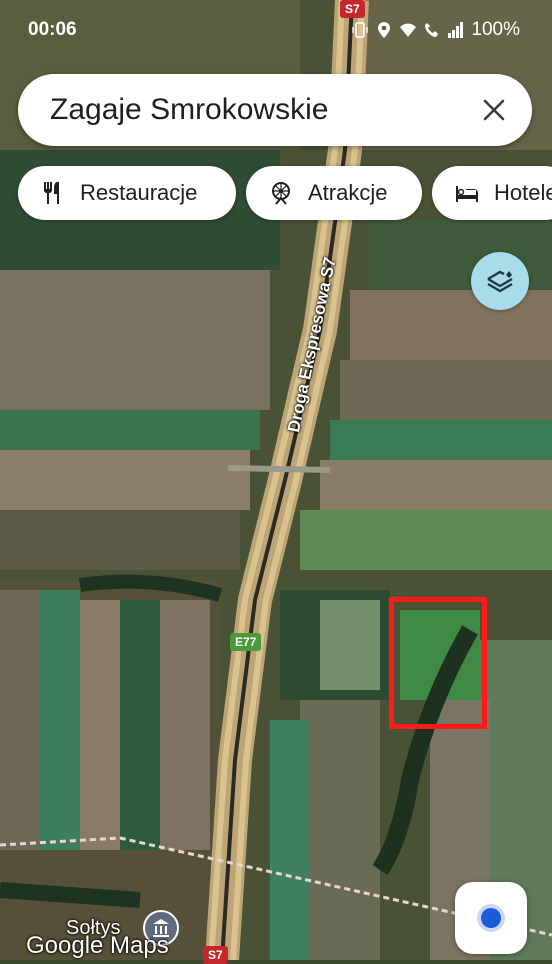 The height and width of the screenshot is (964, 552). I want to click on search-bar: Zagaje Smrokowskie, so click(275, 110).